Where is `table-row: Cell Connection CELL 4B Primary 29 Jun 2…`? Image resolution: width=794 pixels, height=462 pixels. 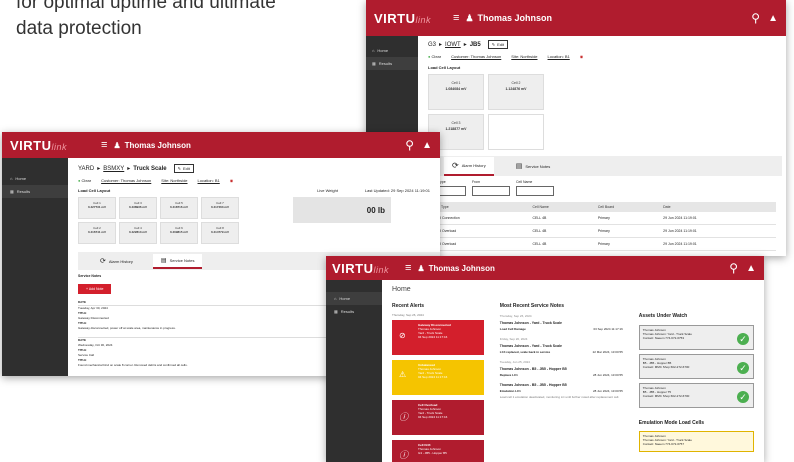 table-row: Cell Connection CELL 4B Primary 29 Jun 2… is located at coordinates (602, 218).